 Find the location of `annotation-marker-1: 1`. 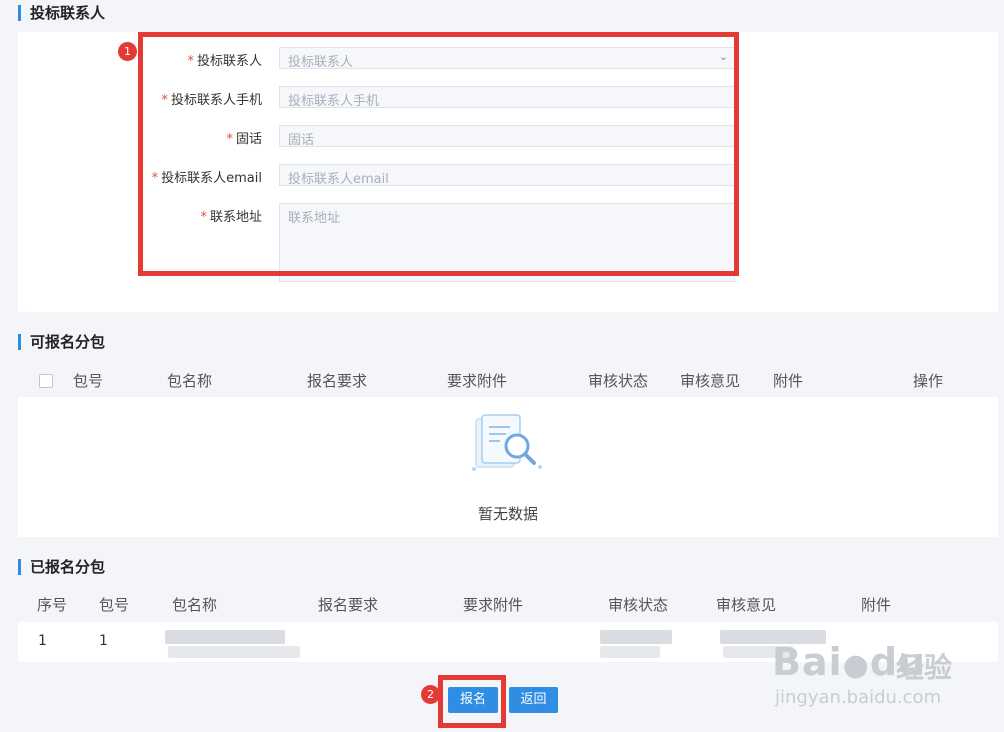

annotation-marker-1: 1 is located at coordinates (127, 51).